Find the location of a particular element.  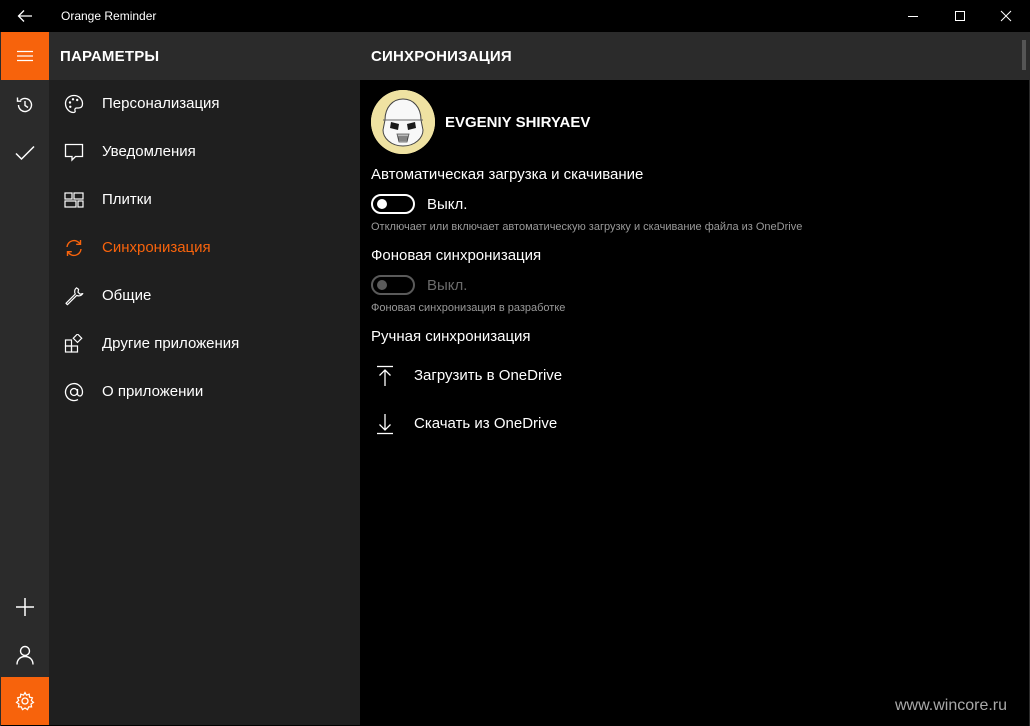

settings-item-tiles: Плитки is located at coordinates (204, 200).